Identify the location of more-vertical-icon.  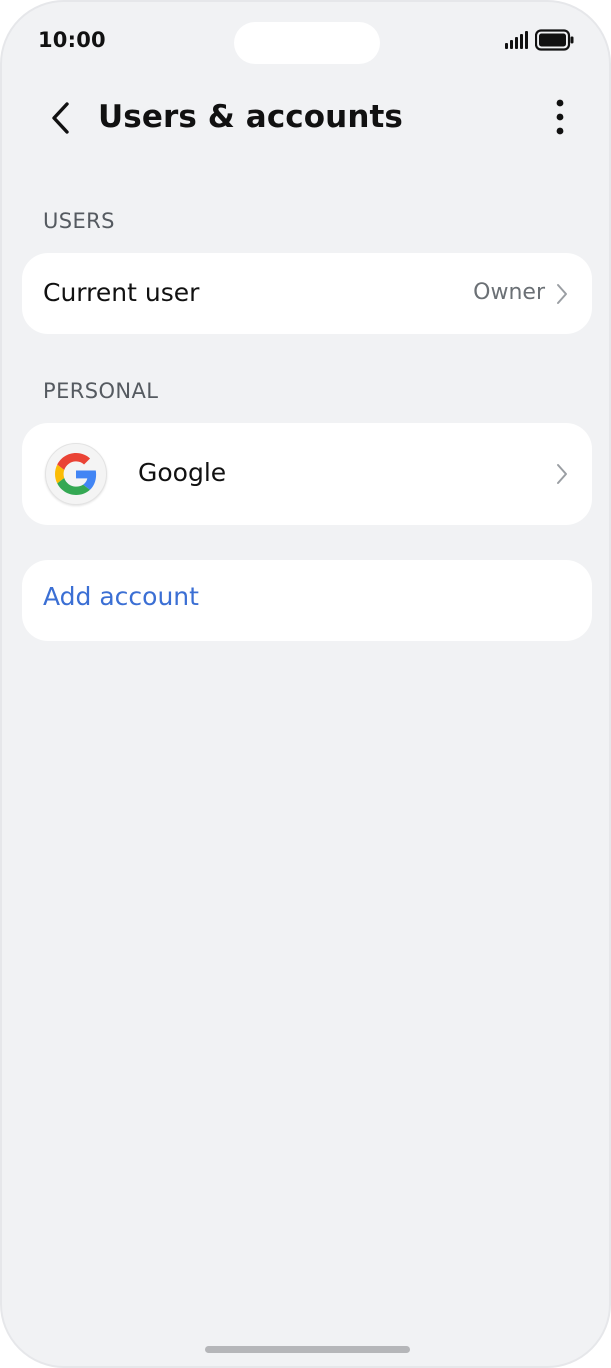
(560, 117).